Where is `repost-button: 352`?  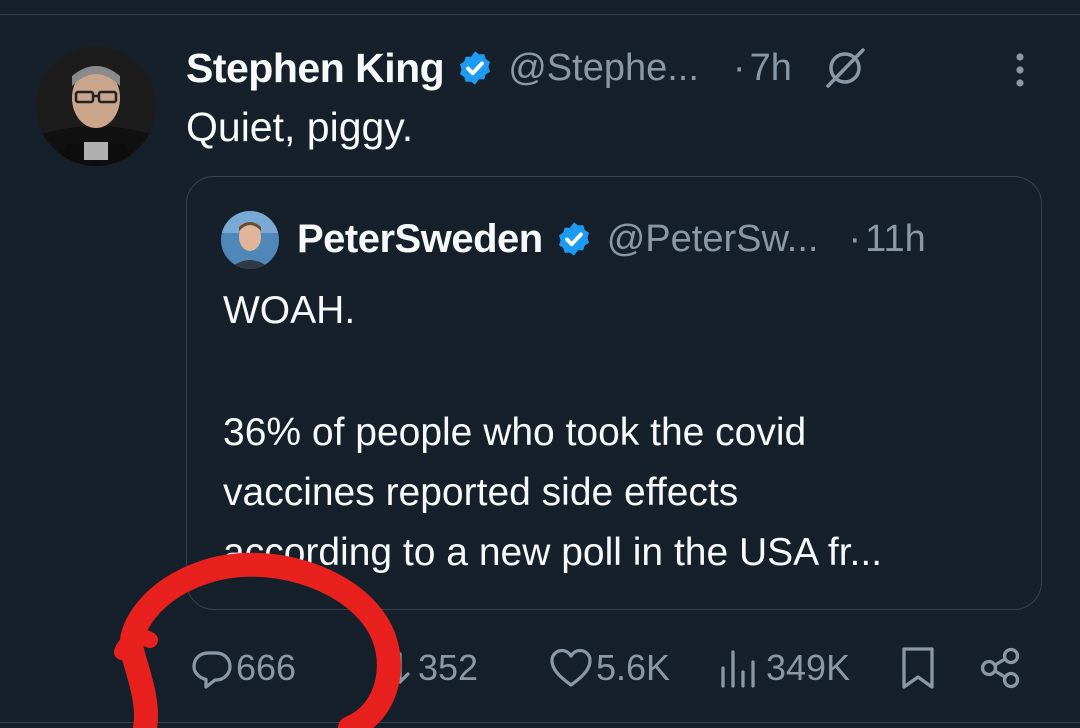
repost-button: 352 is located at coordinates (431, 668).